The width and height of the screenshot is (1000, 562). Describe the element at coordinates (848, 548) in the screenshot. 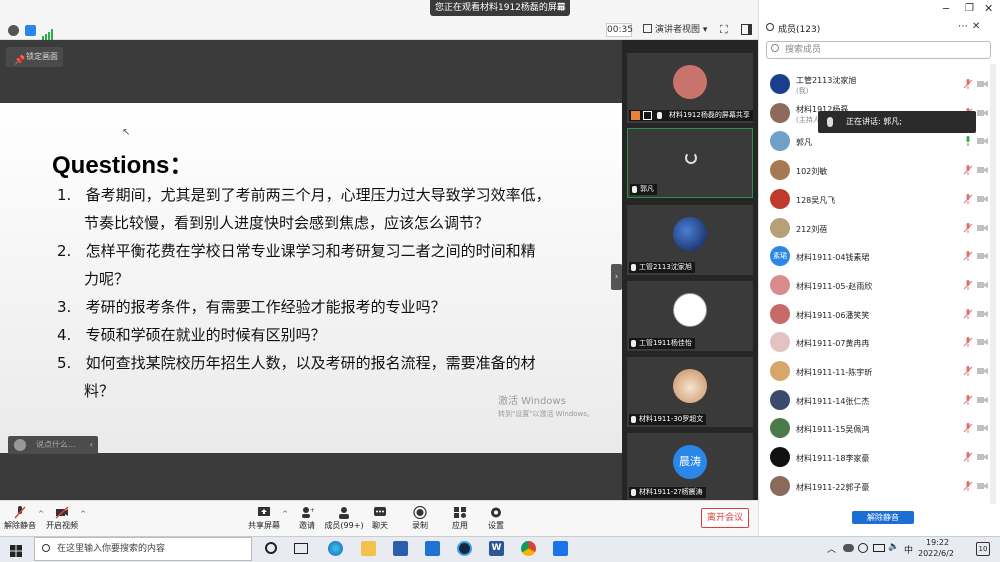

I see `cloud-icon` at that location.